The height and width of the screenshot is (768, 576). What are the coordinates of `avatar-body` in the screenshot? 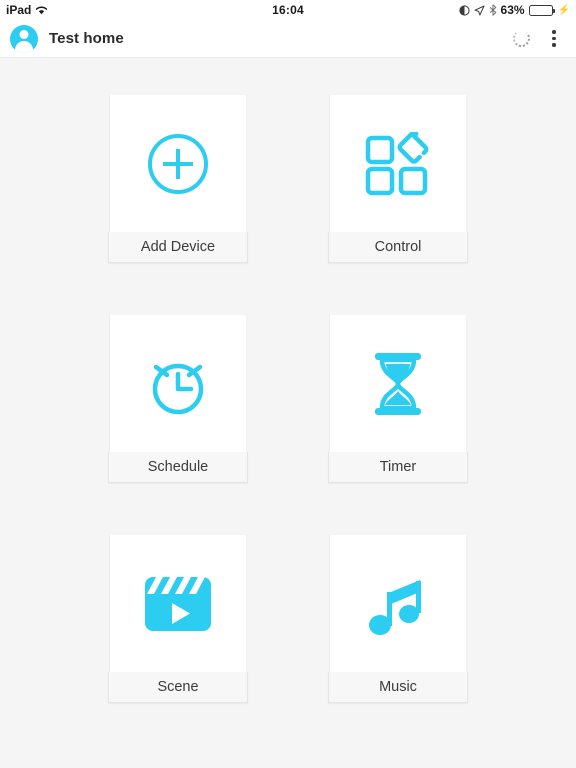 It's located at (24, 46).